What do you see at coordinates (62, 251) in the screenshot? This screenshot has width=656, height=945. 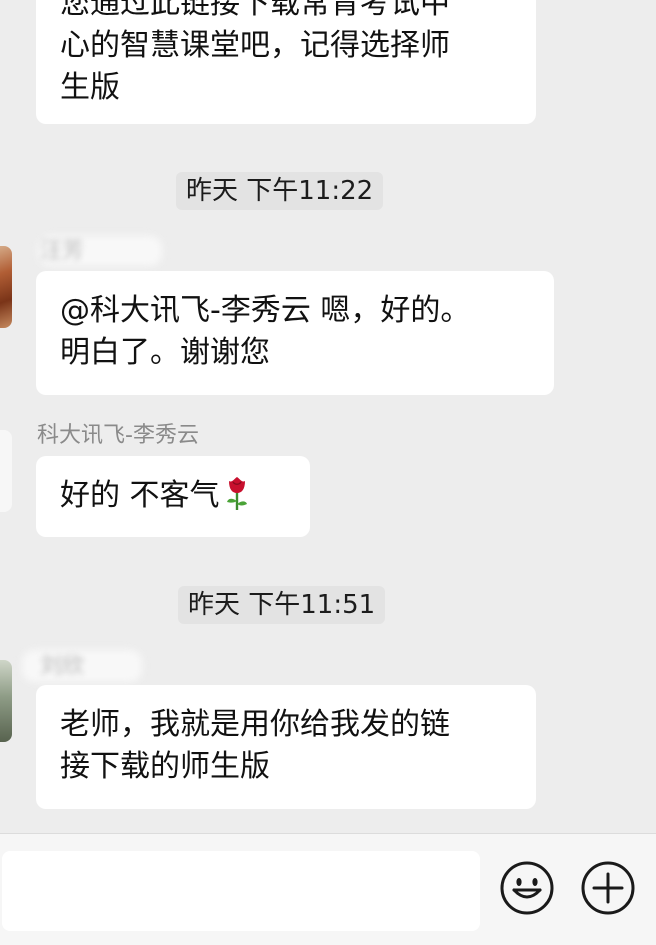 I see `sender-name: 汪芳` at bounding box center [62, 251].